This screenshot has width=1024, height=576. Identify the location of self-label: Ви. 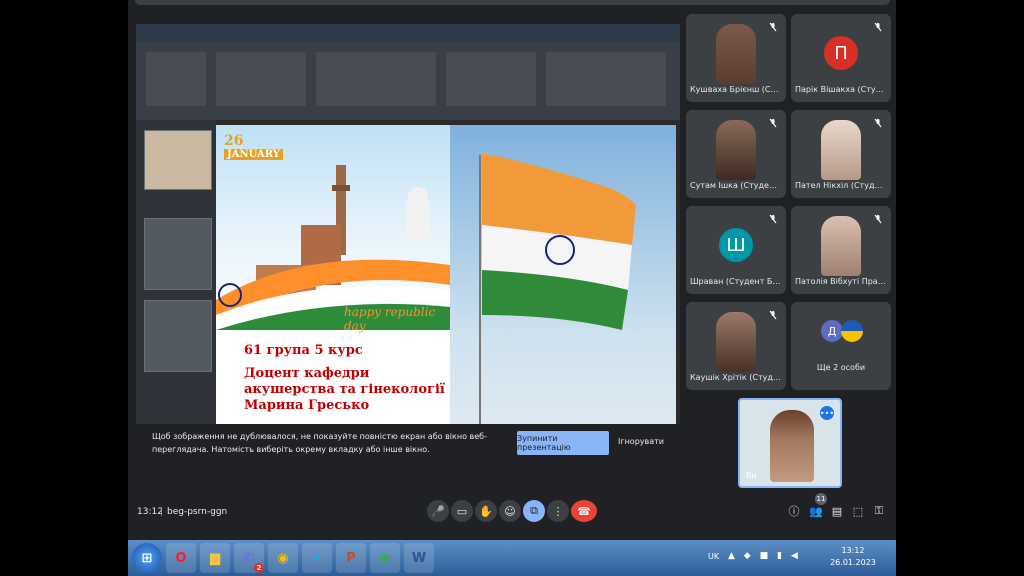
(751, 475).